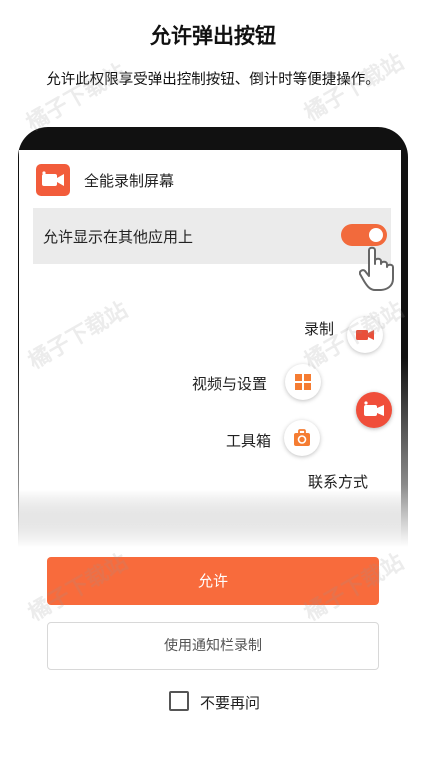 The width and height of the screenshot is (426, 759). What do you see at coordinates (319, 329) in the screenshot?
I see `menu-label-record: 录制` at bounding box center [319, 329].